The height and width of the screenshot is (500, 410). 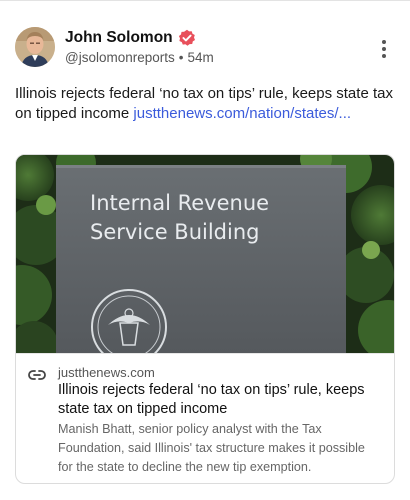 I want to click on verified-badge-icon, so click(x=187, y=38).